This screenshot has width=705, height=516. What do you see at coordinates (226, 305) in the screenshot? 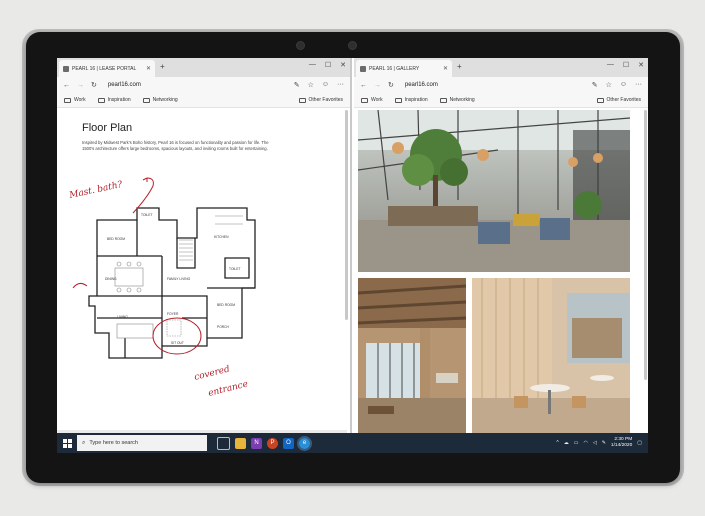
I see `room-label-bedroom-2: BED ROOM` at bounding box center [226, 305].